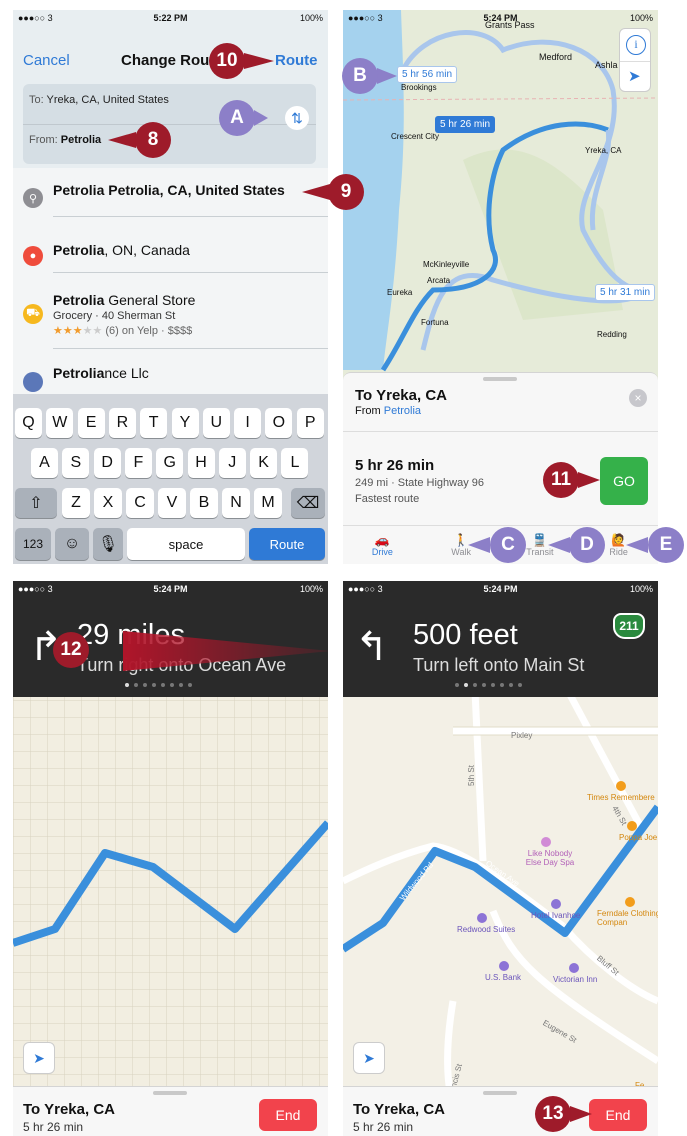  What do you see at coordinates (65, 140) in the screenshot?
I see `from-field: From: Petrolia` at bounding box center [65, 140].